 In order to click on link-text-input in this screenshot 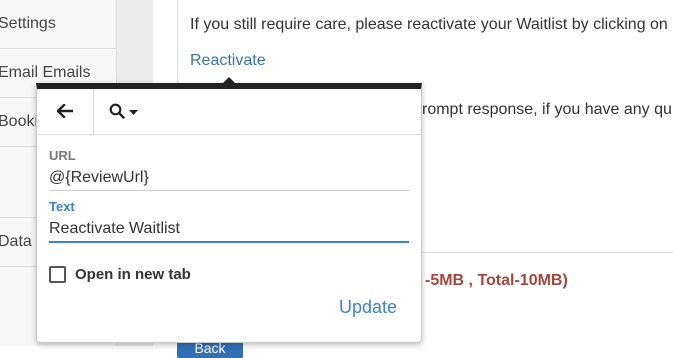, I will do `click(229, 230)`.